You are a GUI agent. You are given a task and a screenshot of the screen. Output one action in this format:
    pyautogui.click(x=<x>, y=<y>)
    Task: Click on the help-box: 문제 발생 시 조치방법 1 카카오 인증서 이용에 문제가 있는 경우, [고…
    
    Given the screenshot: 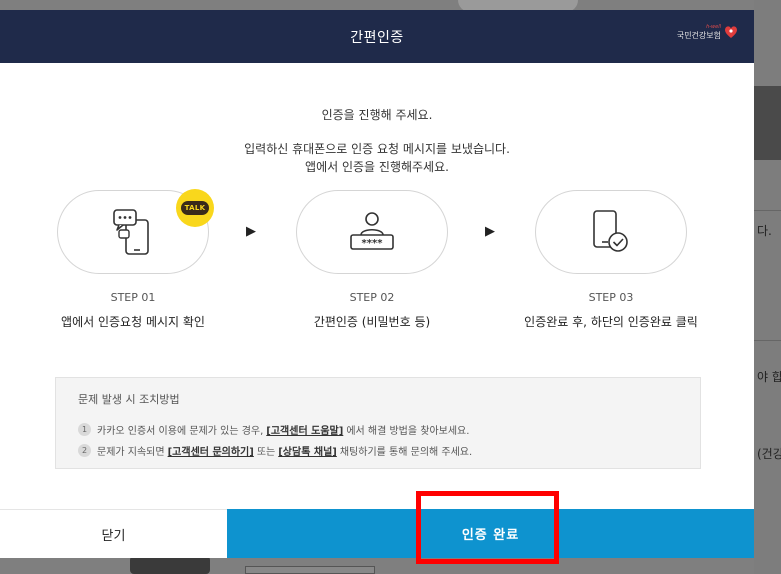 What is the action you would take?
    pyautogui.click(x=378, y=423)
    